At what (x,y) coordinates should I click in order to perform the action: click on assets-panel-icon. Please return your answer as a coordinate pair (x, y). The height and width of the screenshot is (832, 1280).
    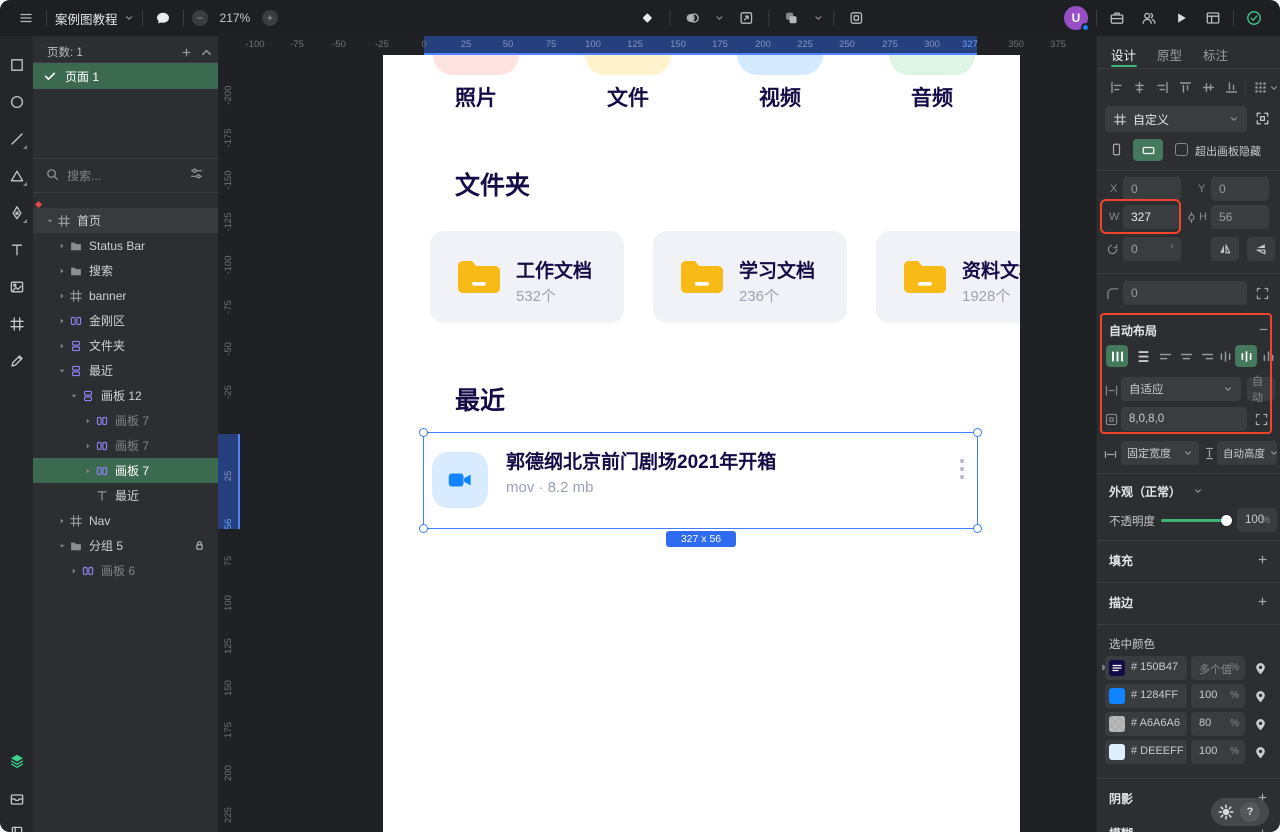
    Looking at the image, I should click on (16, 798).